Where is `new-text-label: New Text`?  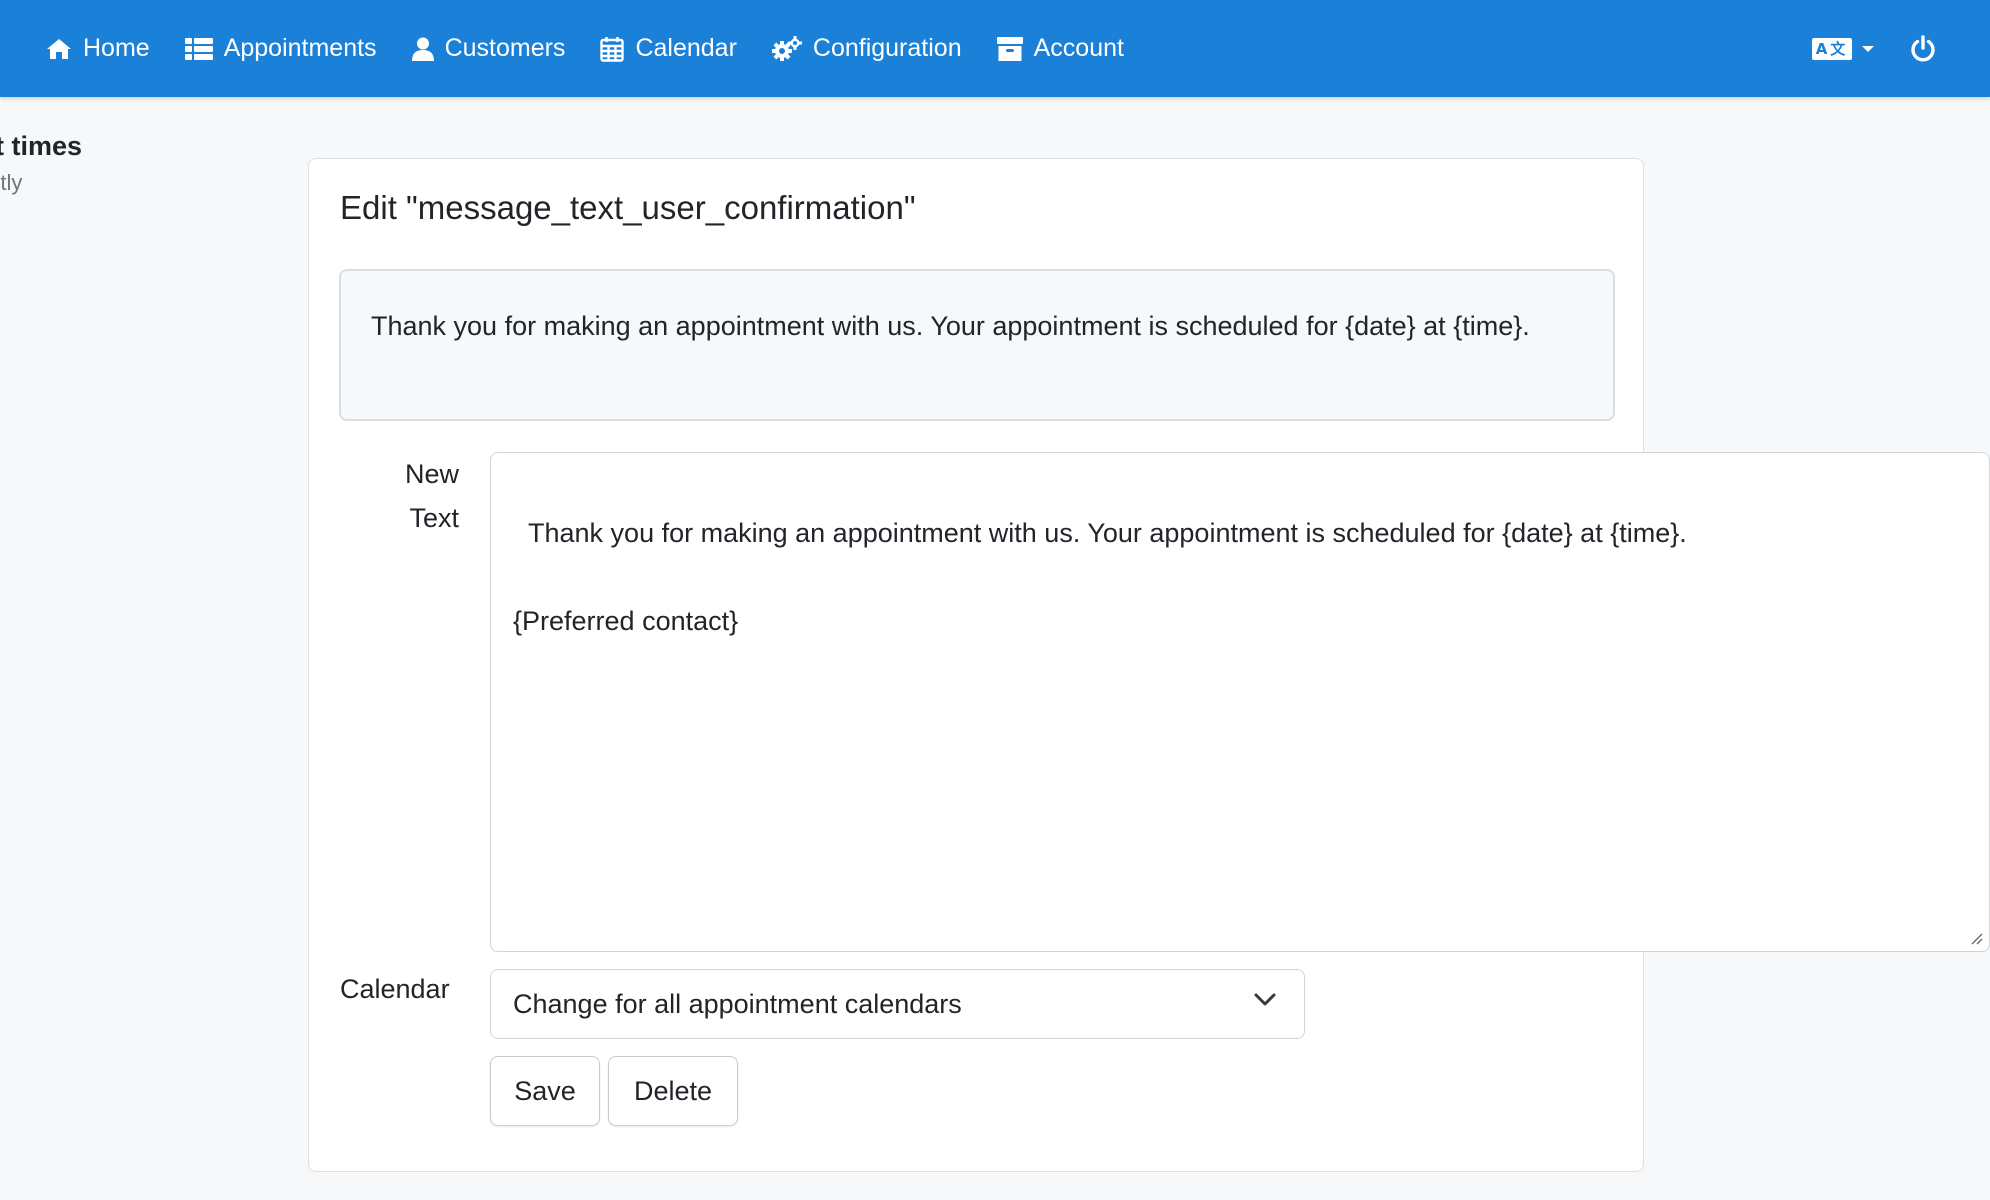 new-text-label: New Text is located at coordinates (428, 496).